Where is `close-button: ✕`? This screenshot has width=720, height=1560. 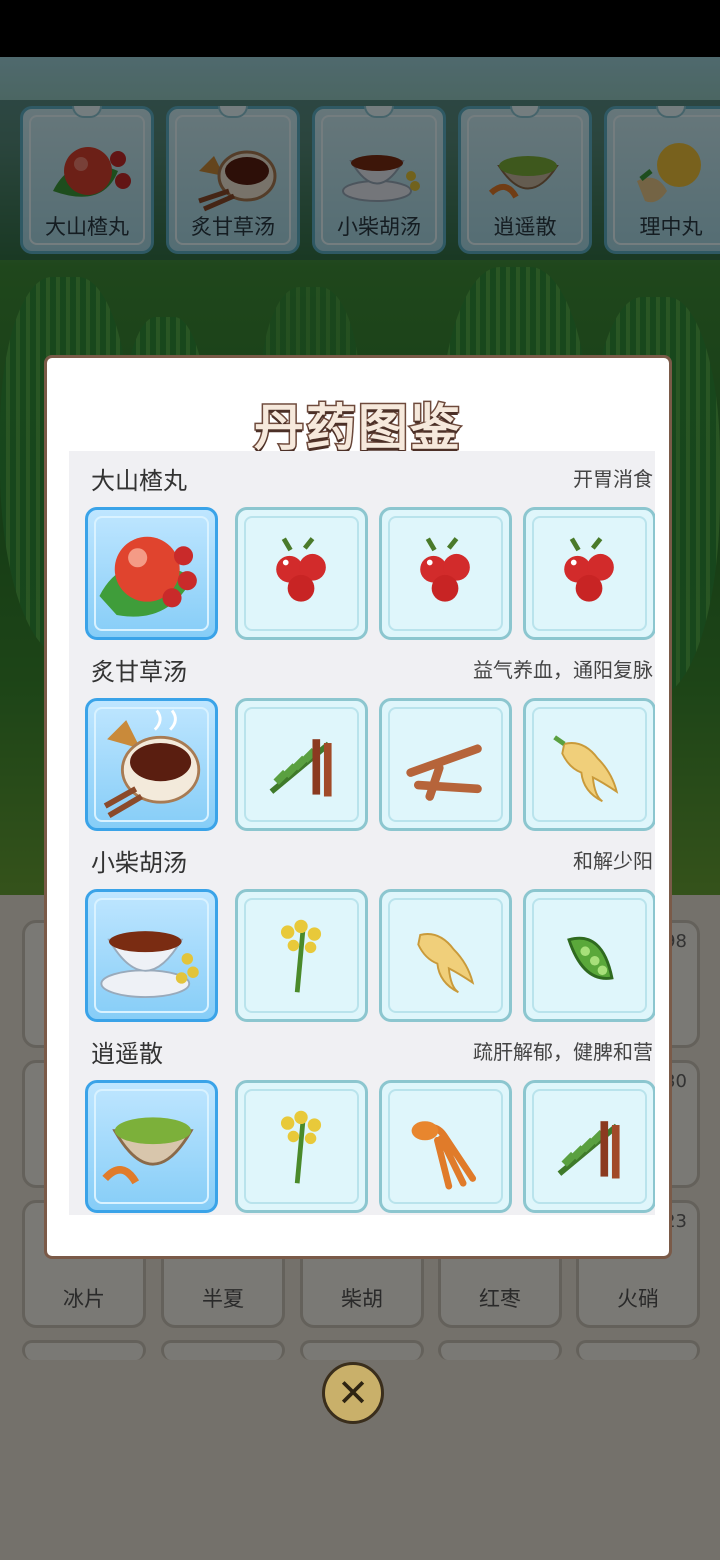 close-button: ✕ is located at coordinates (353, 1393).